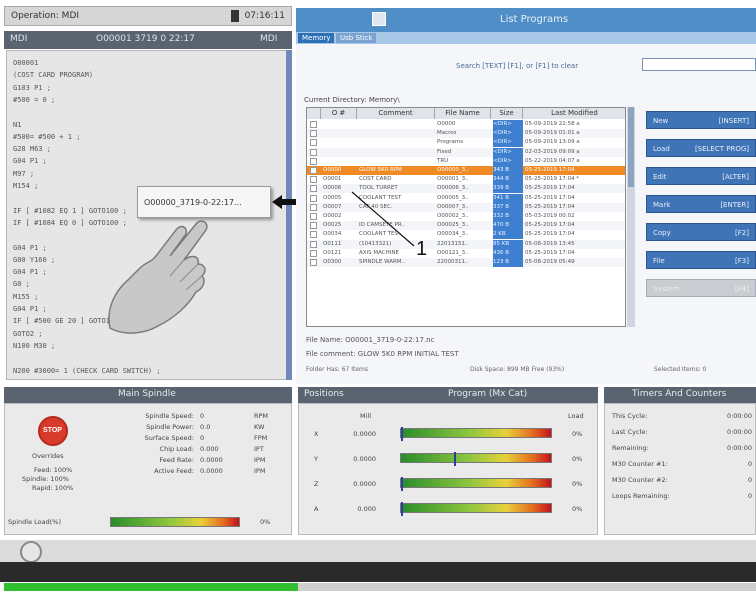 This screenshot has height=594, width=756. What do you see at coordinates (721, 149) in the screenshot?
I see `side-button-key: [SELECT PROG]` at bounding box center [721, 149].